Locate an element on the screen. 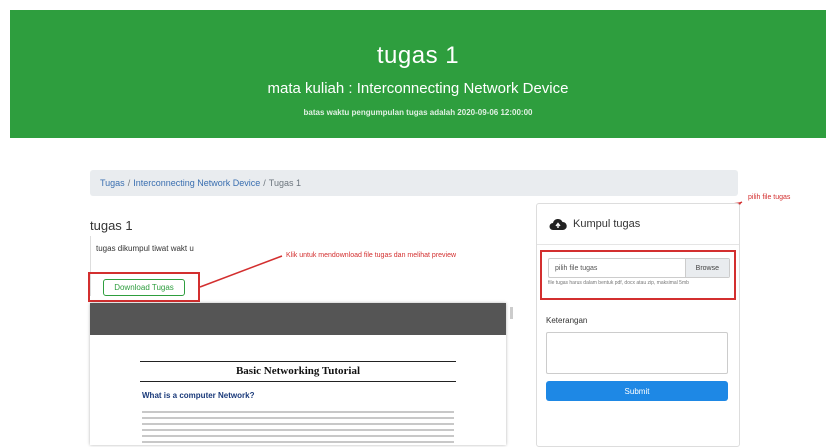  doc-top-rule is located at coordinates (298, 361).